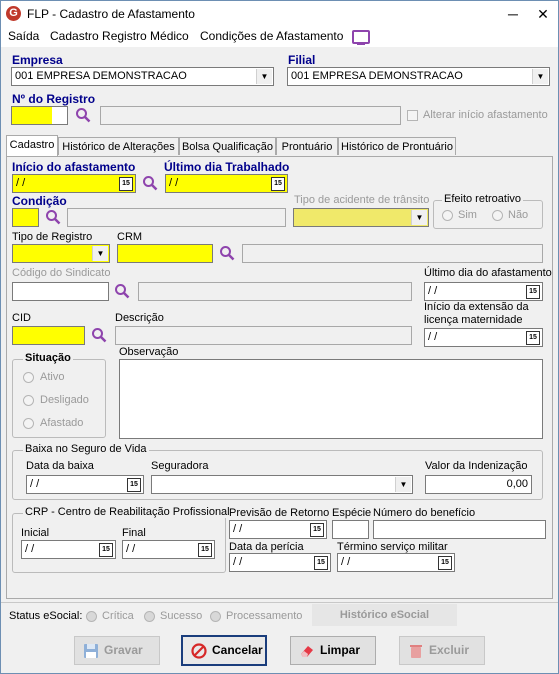 This screenshot has width=559, height=674. What do you see at coordinates (467, 215) in the screenshot?
I see `retro-yes-label: Sim` at bounding box center [467, 215].